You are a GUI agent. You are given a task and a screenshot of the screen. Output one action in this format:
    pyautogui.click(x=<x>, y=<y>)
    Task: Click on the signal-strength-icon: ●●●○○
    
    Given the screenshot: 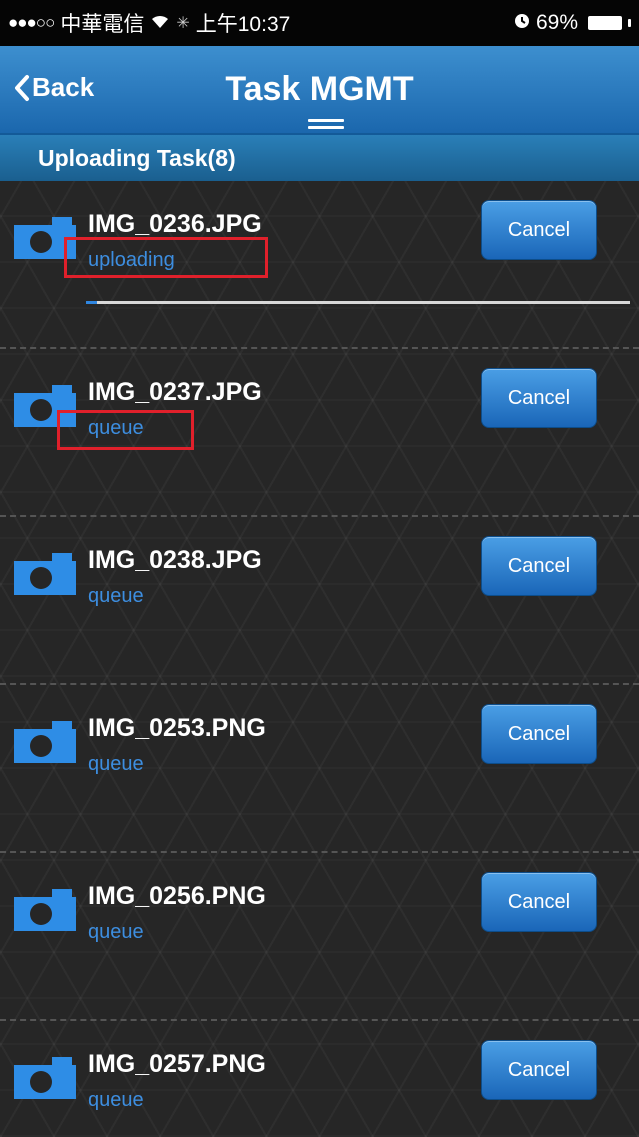 What is the action you would take?
    pyautogui.click(x=31, y=22)
    